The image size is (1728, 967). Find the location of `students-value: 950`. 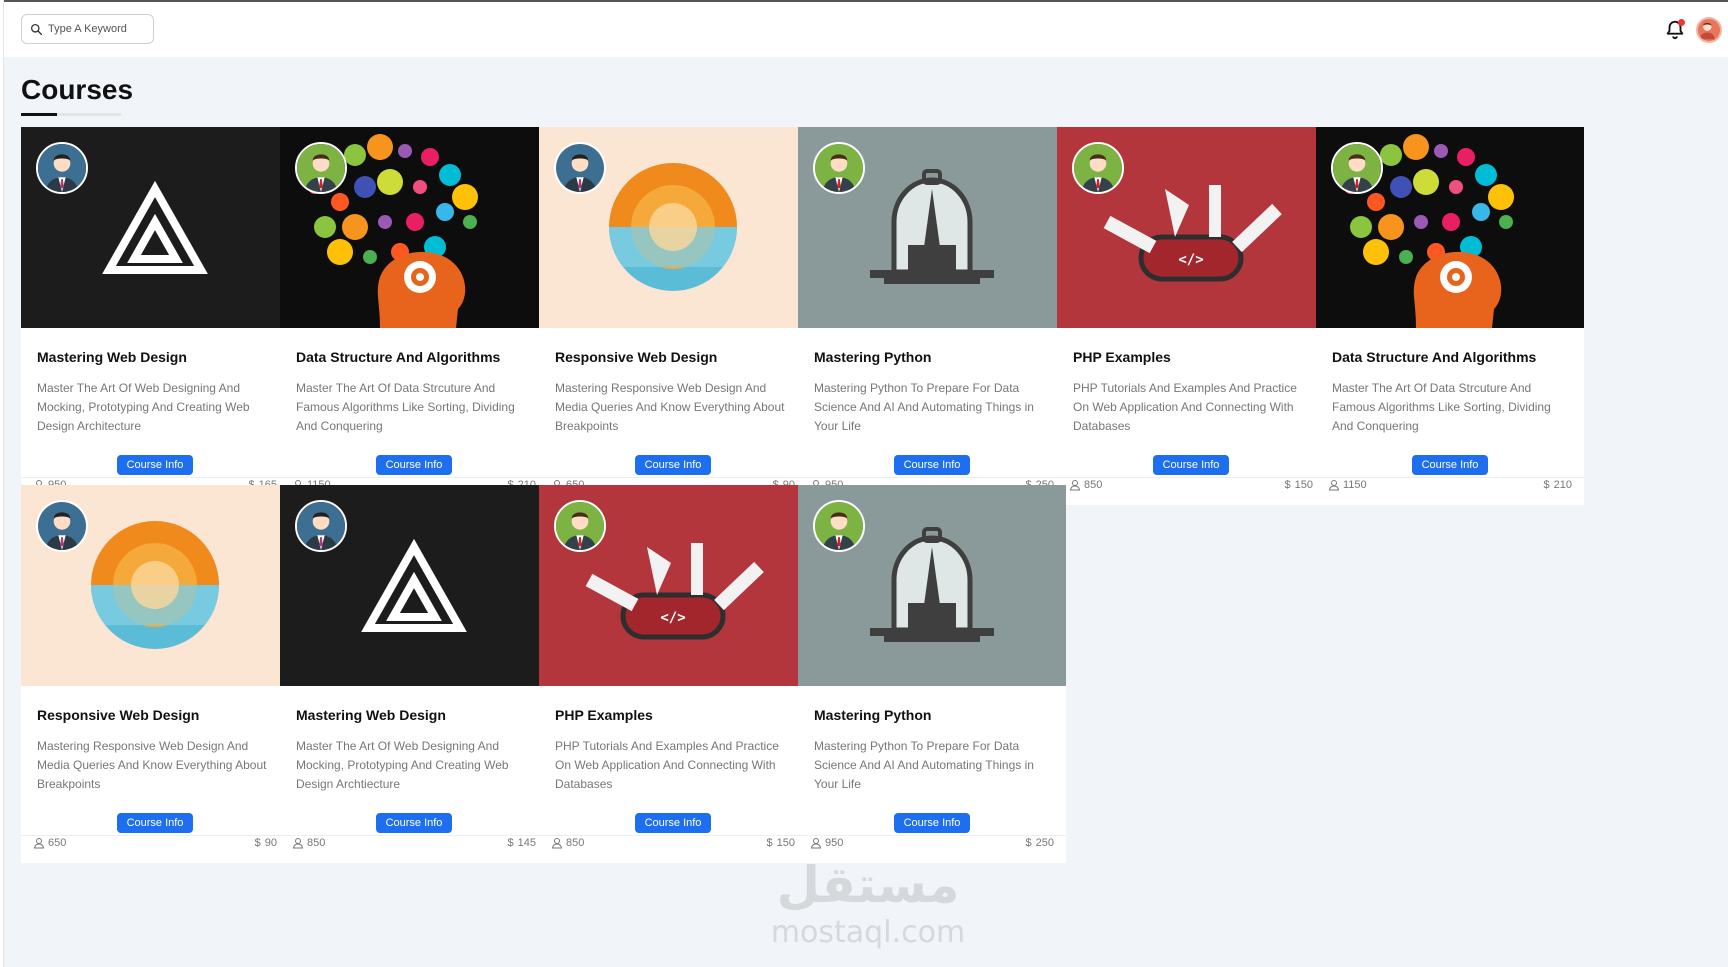

students-value: 950 is located at coordinates (834, 843).